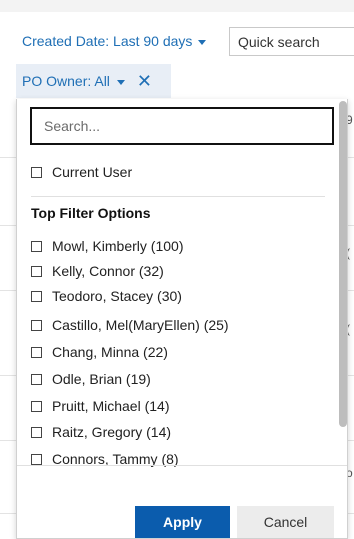 This screenshot has height=539, width=354. Describe the element at coordinates (178, 196) in the screenshot. I see `divider` at that location.